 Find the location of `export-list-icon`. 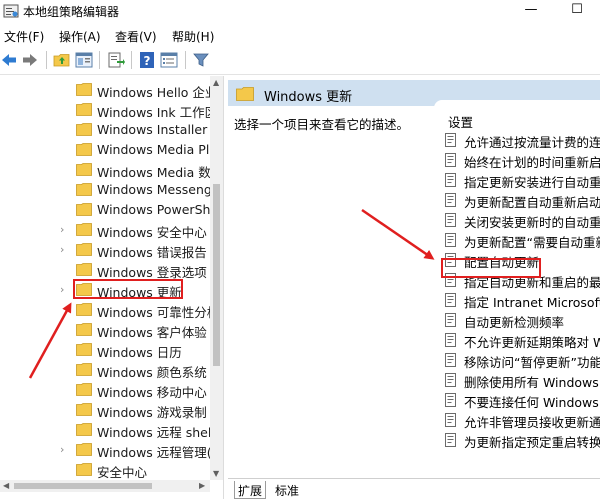

export-list-icon is located at coordinates (116, 60).